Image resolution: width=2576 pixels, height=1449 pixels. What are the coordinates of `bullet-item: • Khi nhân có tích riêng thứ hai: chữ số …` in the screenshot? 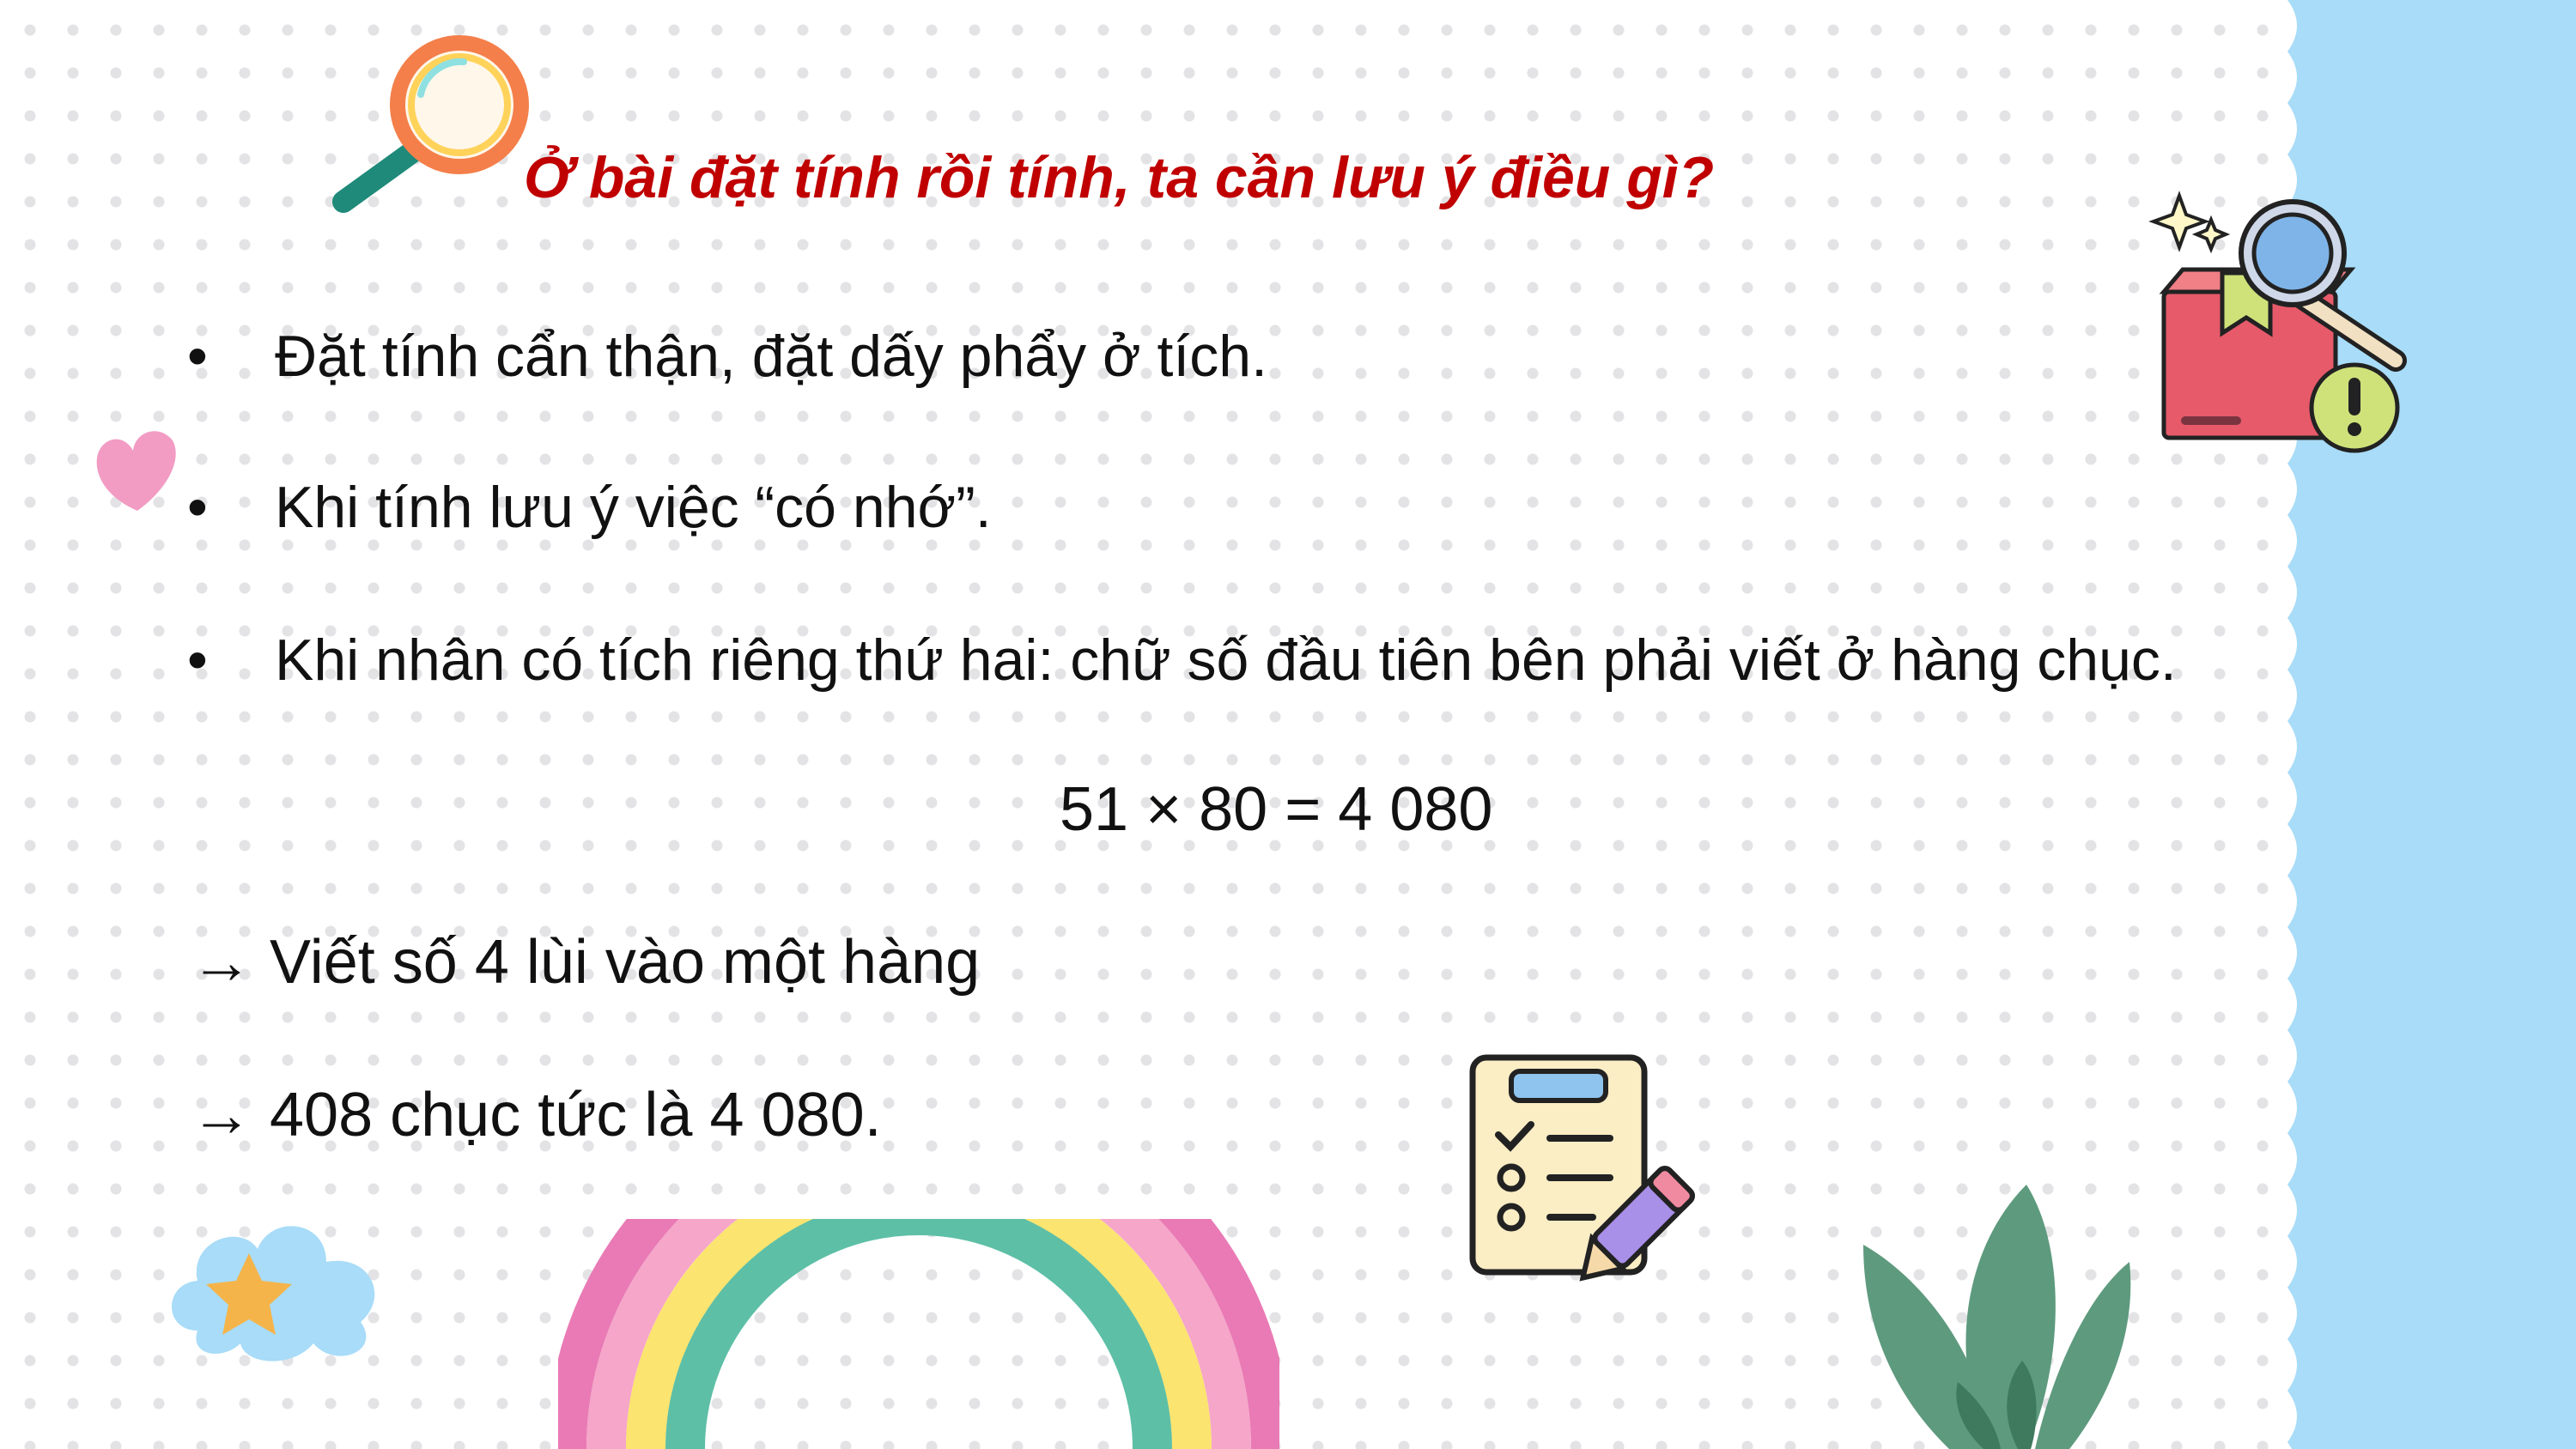 It's located at (1182, 660).